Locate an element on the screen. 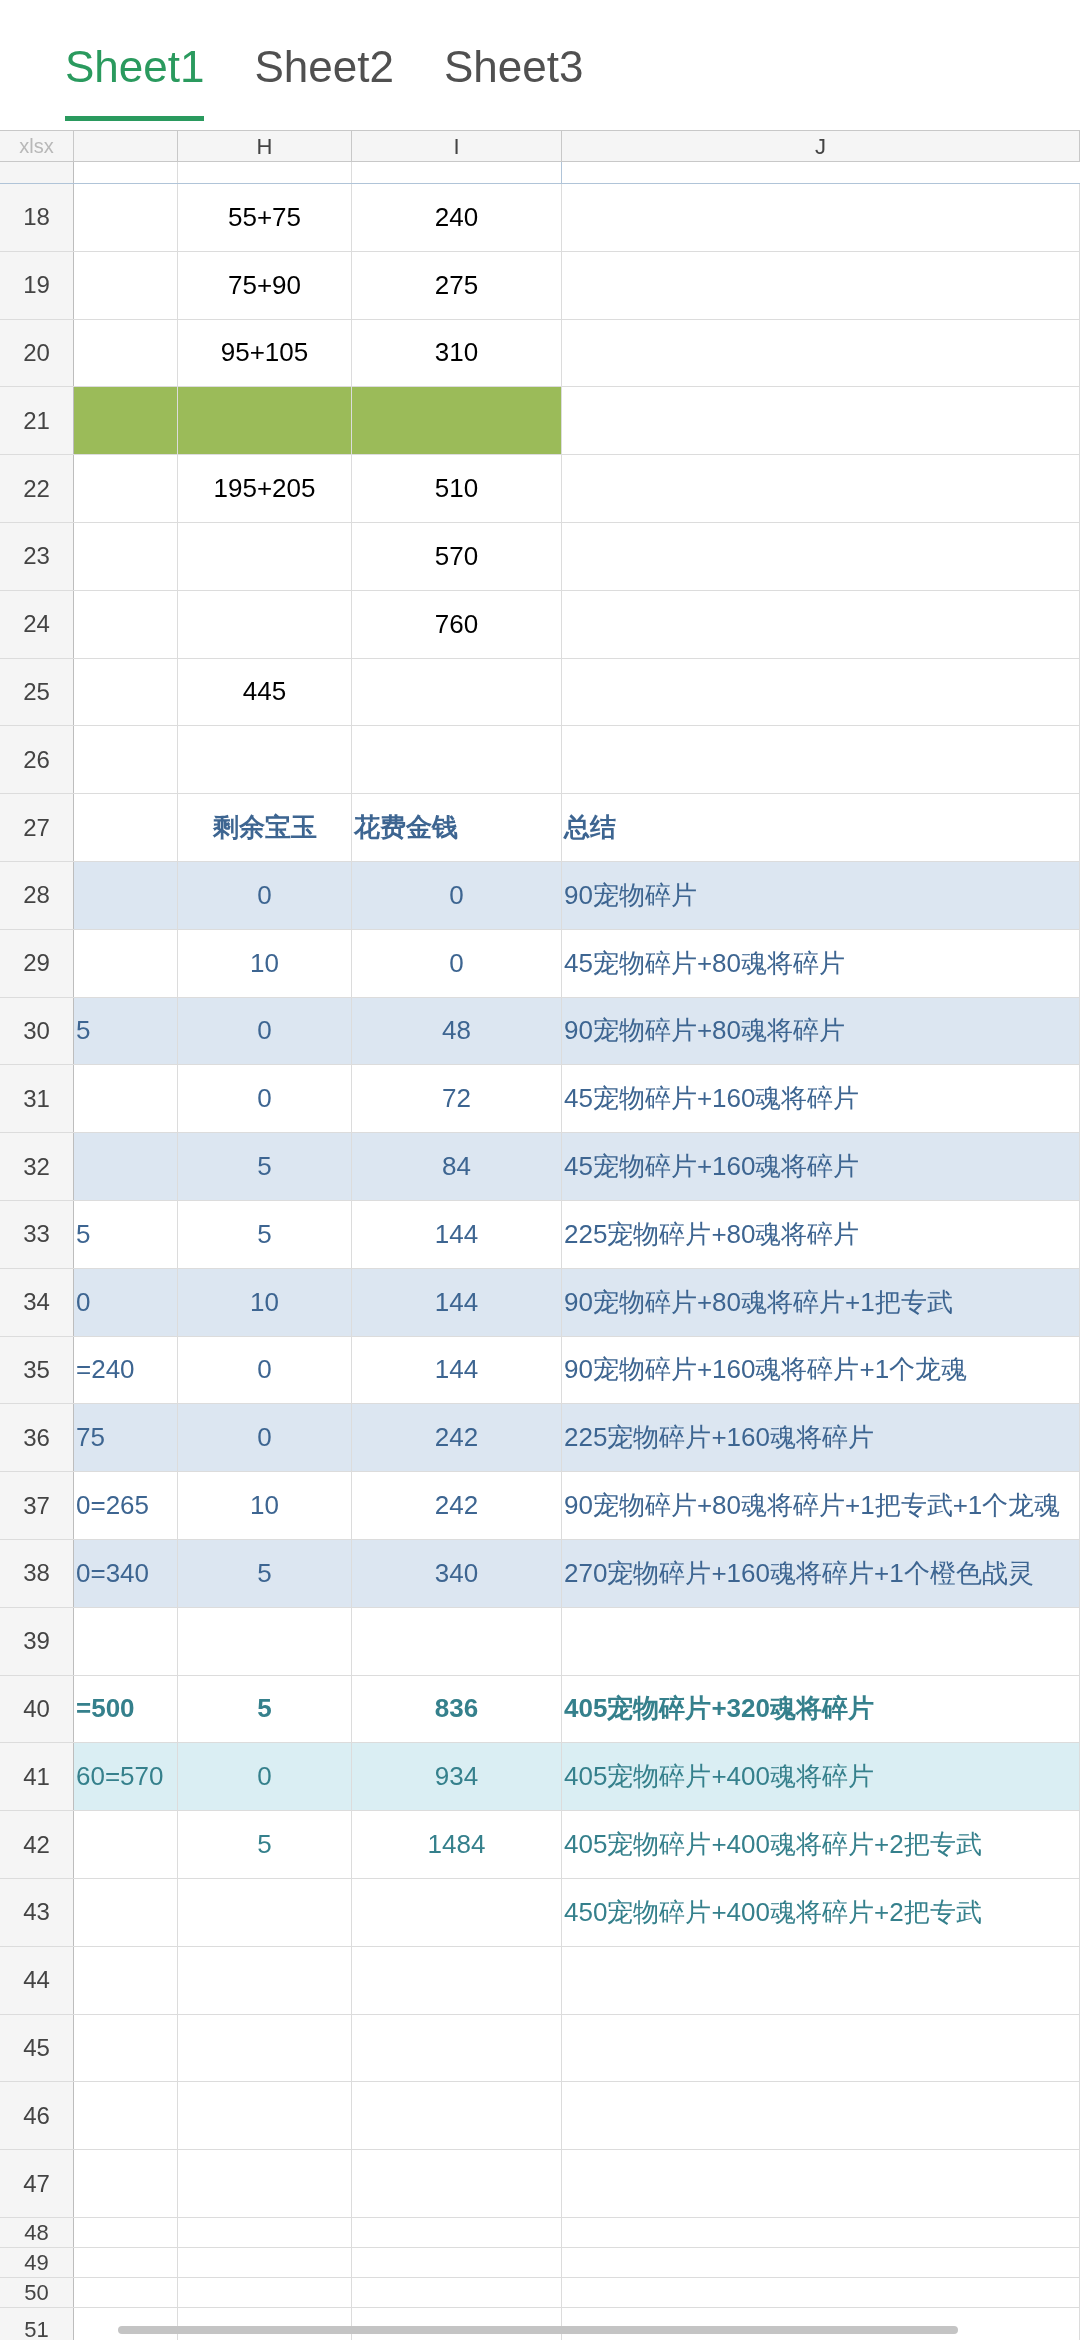 The width and height of the screenshot is (1080, 2340). table-cell: 总结 is located at coordinates (821, 827).